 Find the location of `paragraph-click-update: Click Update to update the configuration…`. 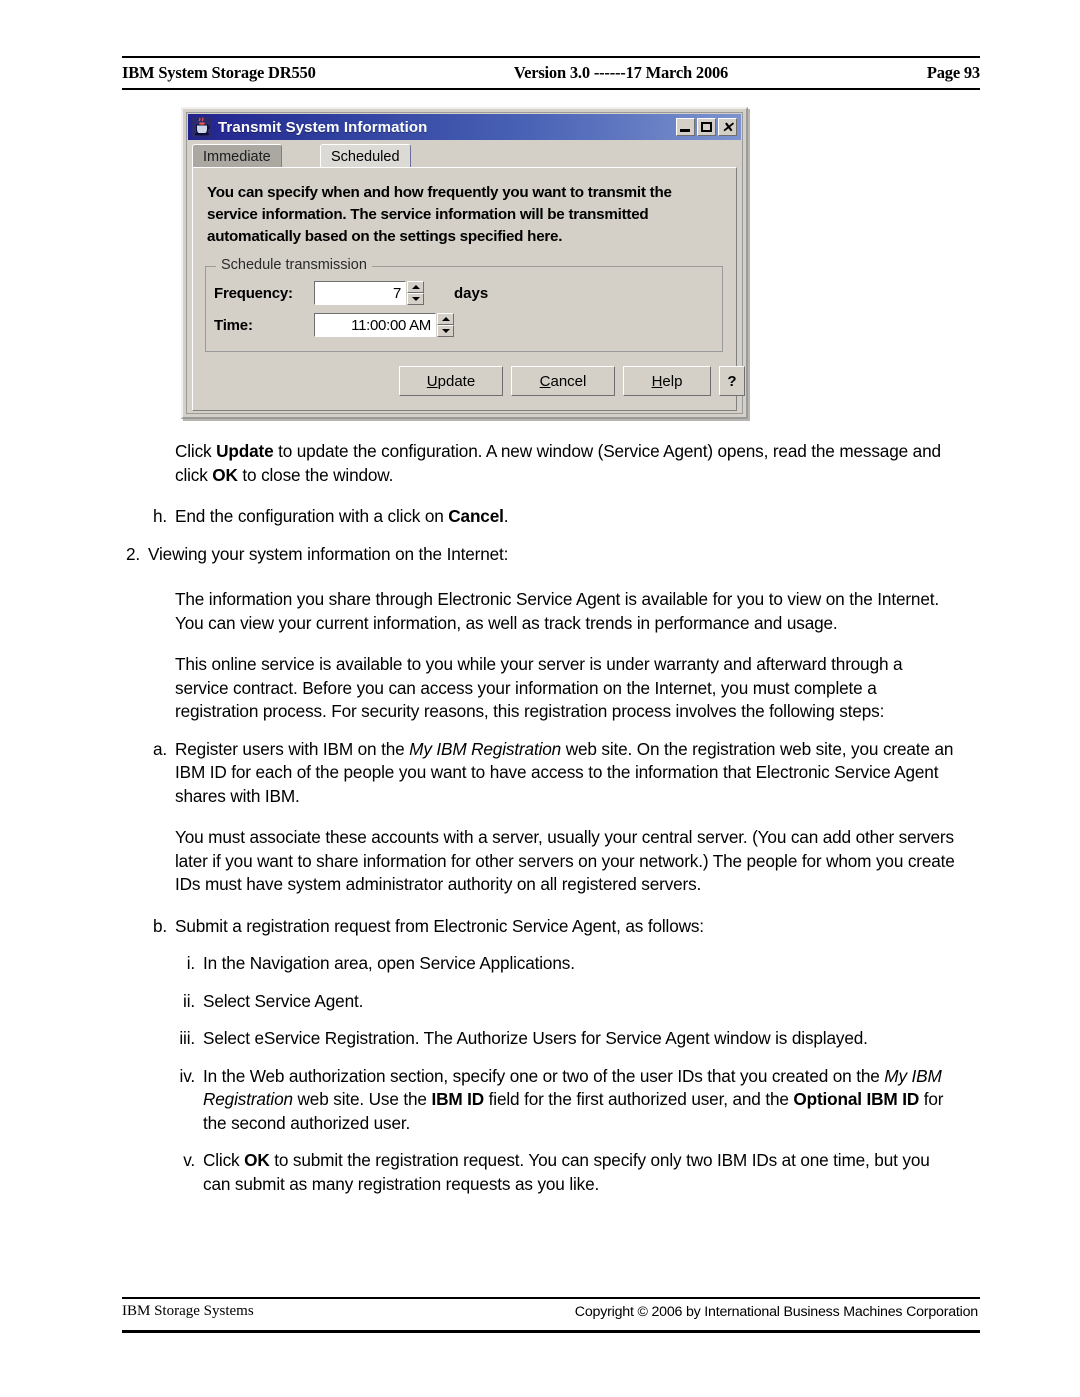

paragraph-click-update: Click Update to update the configuration… is located at coordinates (567, 463).